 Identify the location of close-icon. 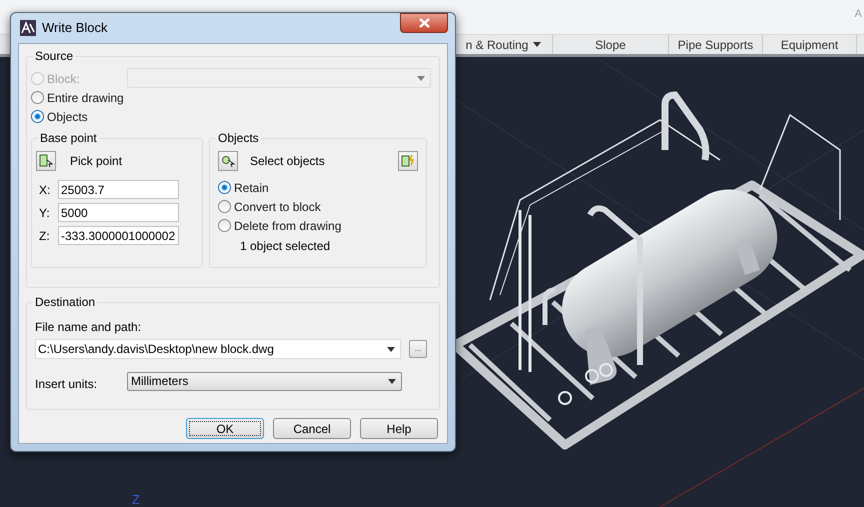
(424, 23).